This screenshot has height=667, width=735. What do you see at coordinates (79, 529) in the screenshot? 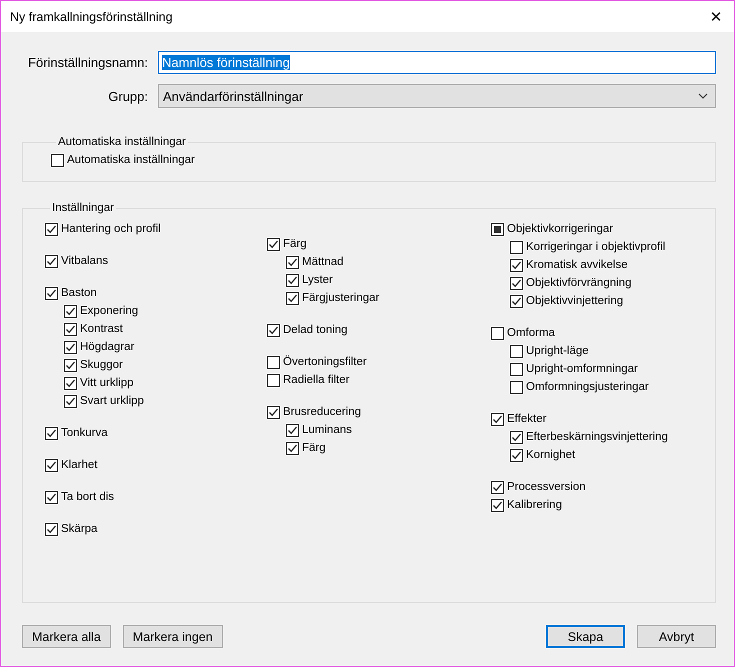
I see `checkbox-label: Skärpa` at bounding box center [79, 529].